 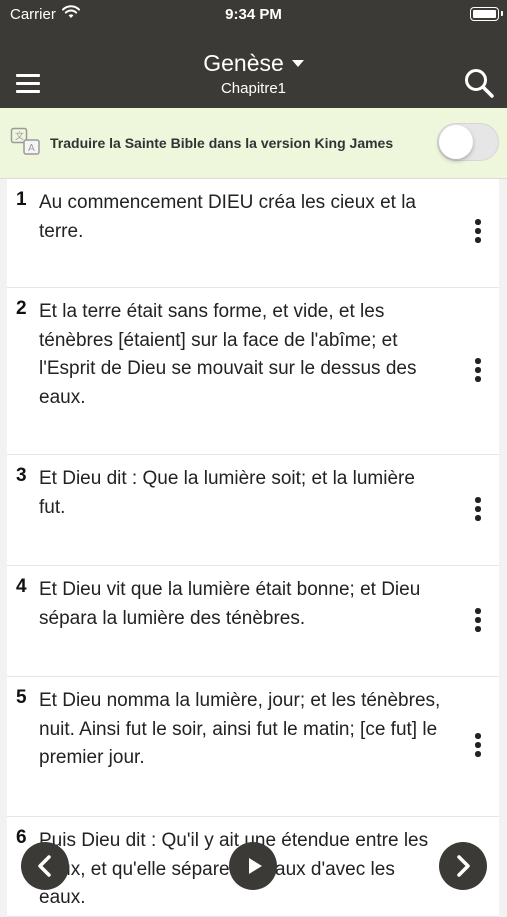 I want to click on search-icon, so click(x=479, y=83).